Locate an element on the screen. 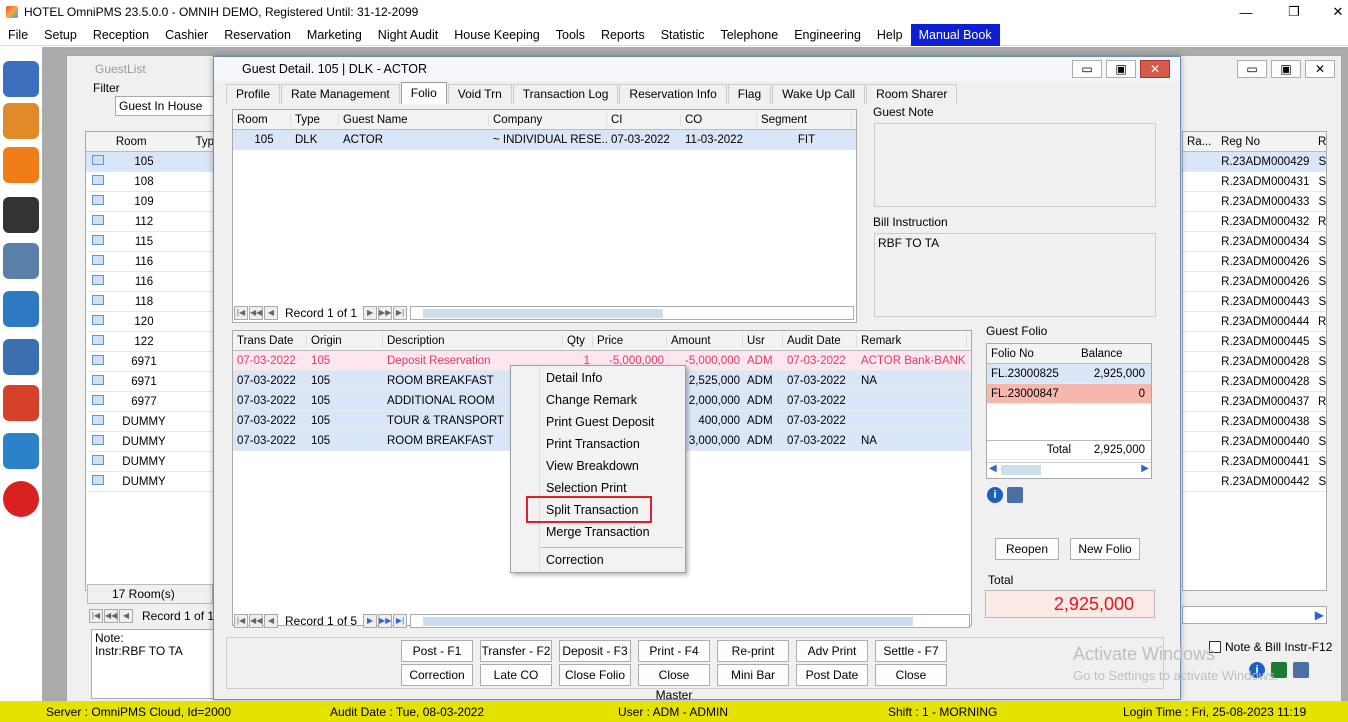 This screenshot has height=722, width=1348. ctx-correction: Correction is located at coordinates (575, 560).